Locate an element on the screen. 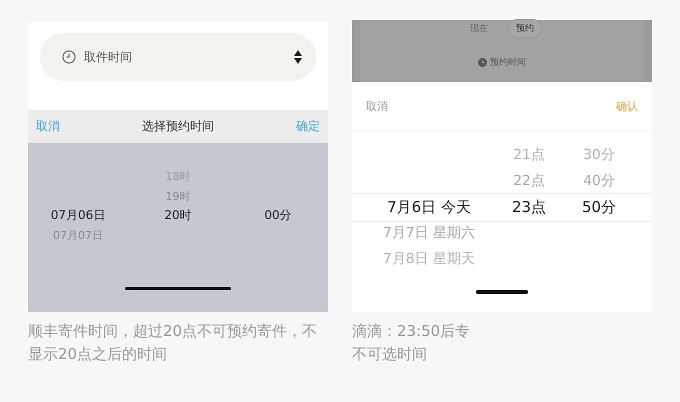 Image resolution: width=680 pixels, height=402 pixels. mode-tab: 预约 is located at coordinates (525, 28).